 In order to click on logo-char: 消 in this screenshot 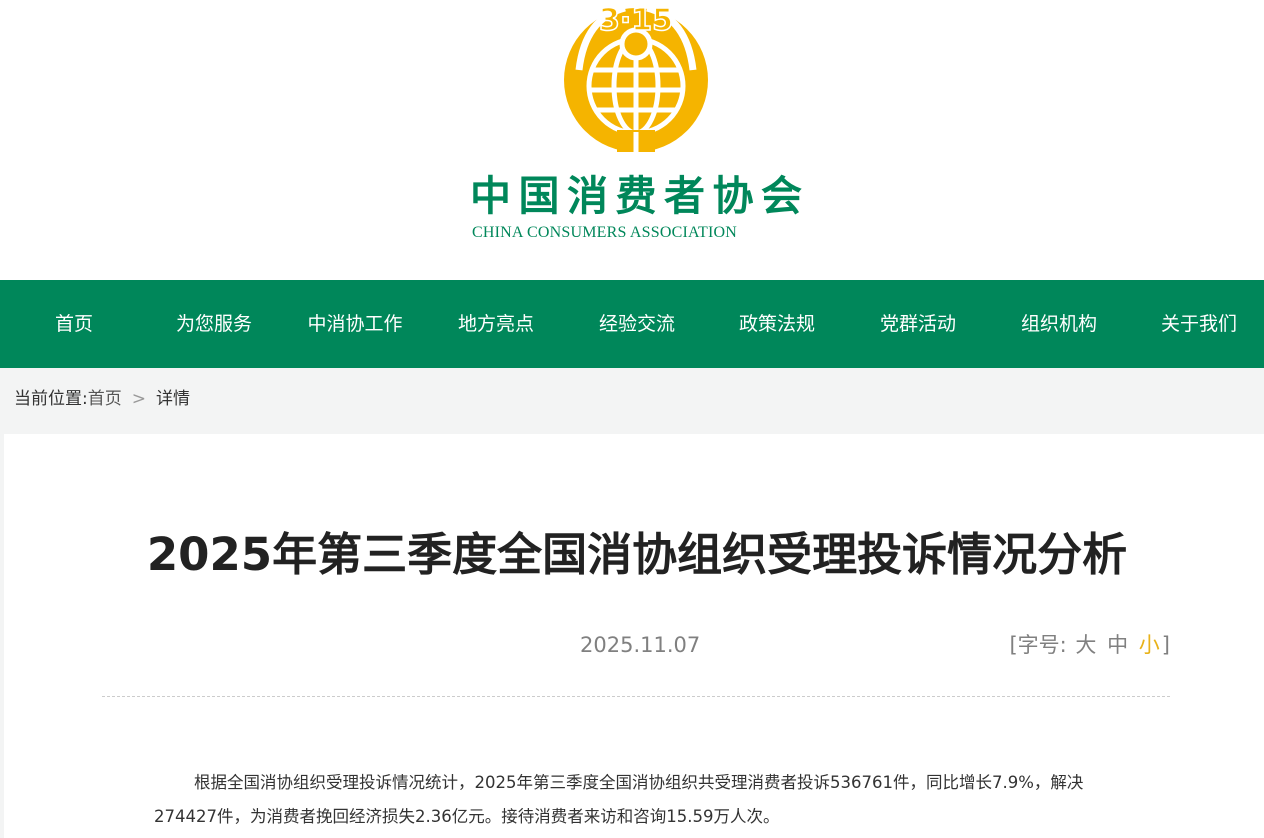, I will do `click(587, 196)`.